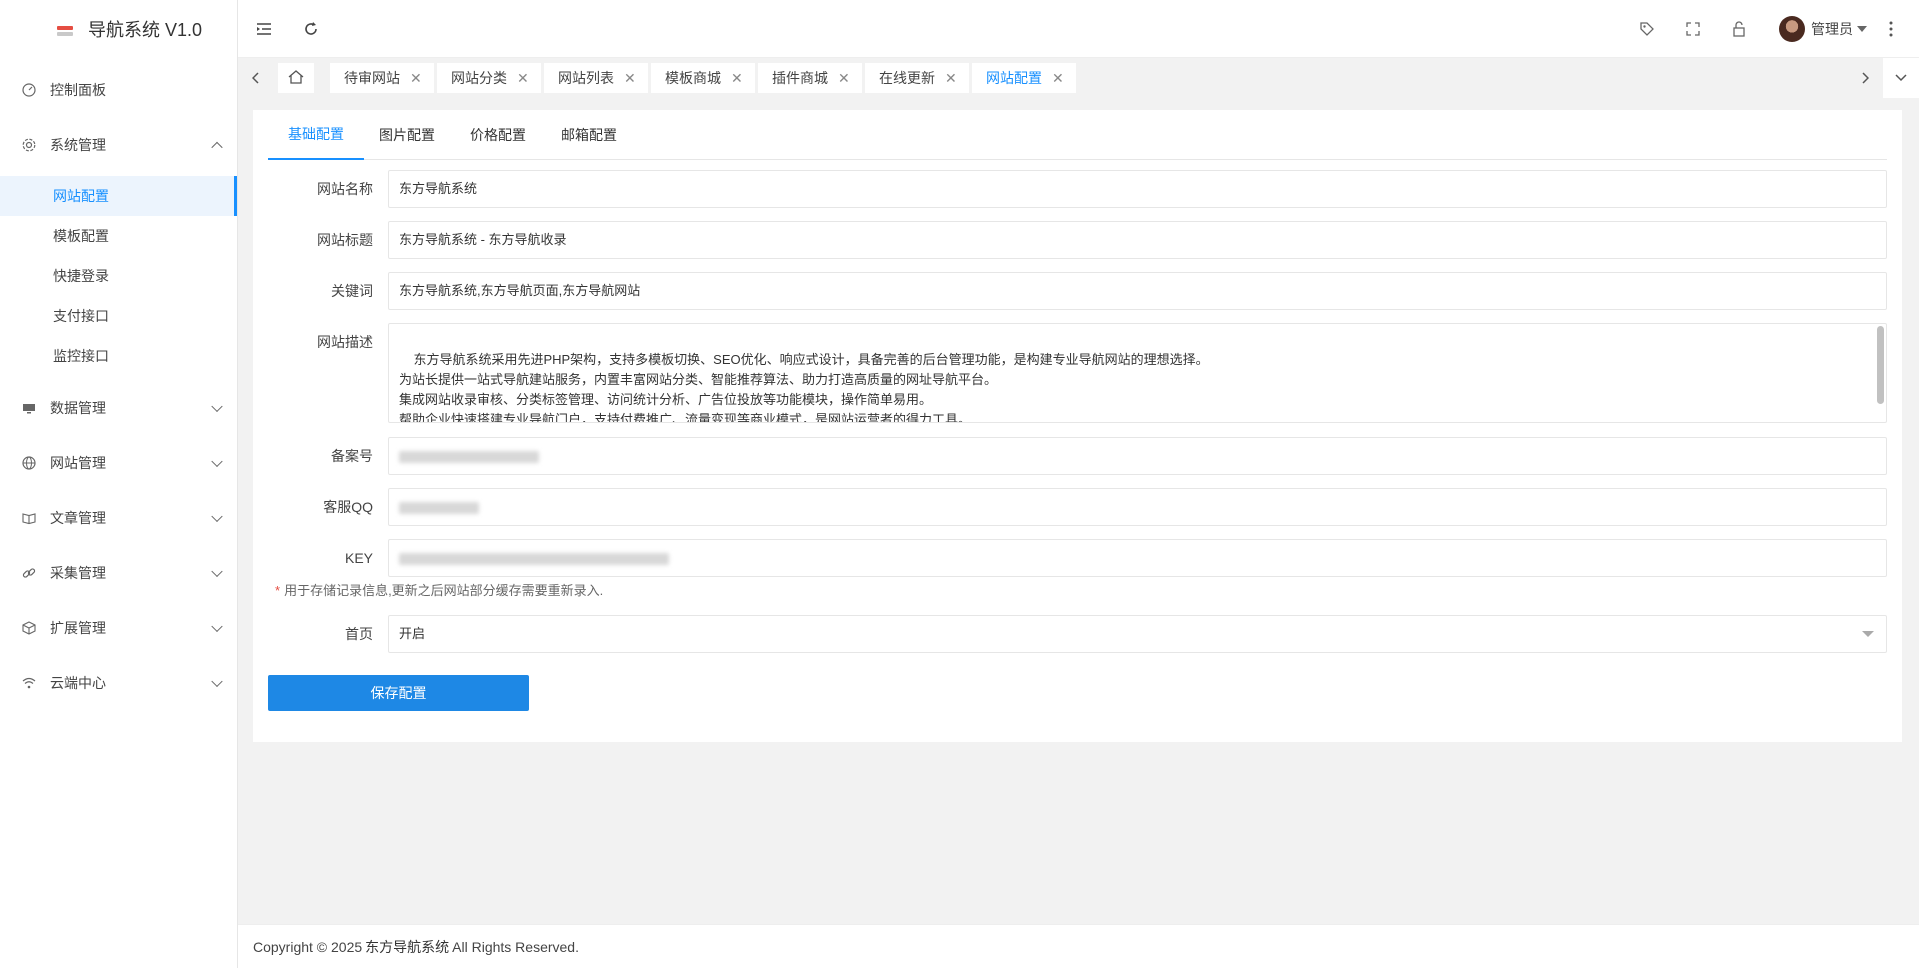 The width and height of the screenshot is (1919, 968). I want to click on gear-icon, so click(29, 145).